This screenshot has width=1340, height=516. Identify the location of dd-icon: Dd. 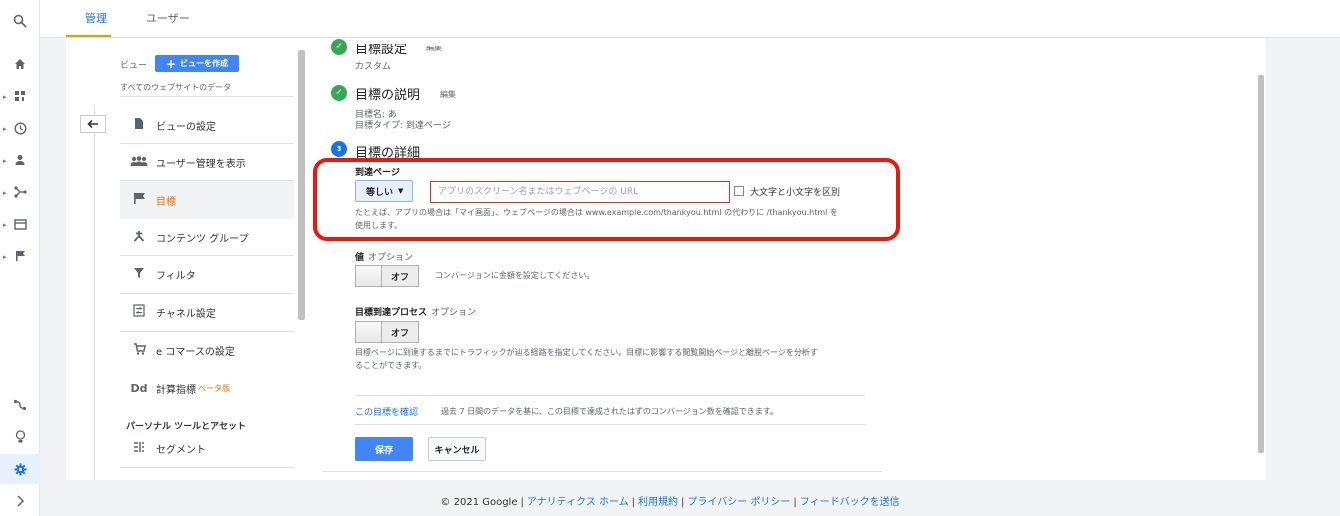
(139, 388).